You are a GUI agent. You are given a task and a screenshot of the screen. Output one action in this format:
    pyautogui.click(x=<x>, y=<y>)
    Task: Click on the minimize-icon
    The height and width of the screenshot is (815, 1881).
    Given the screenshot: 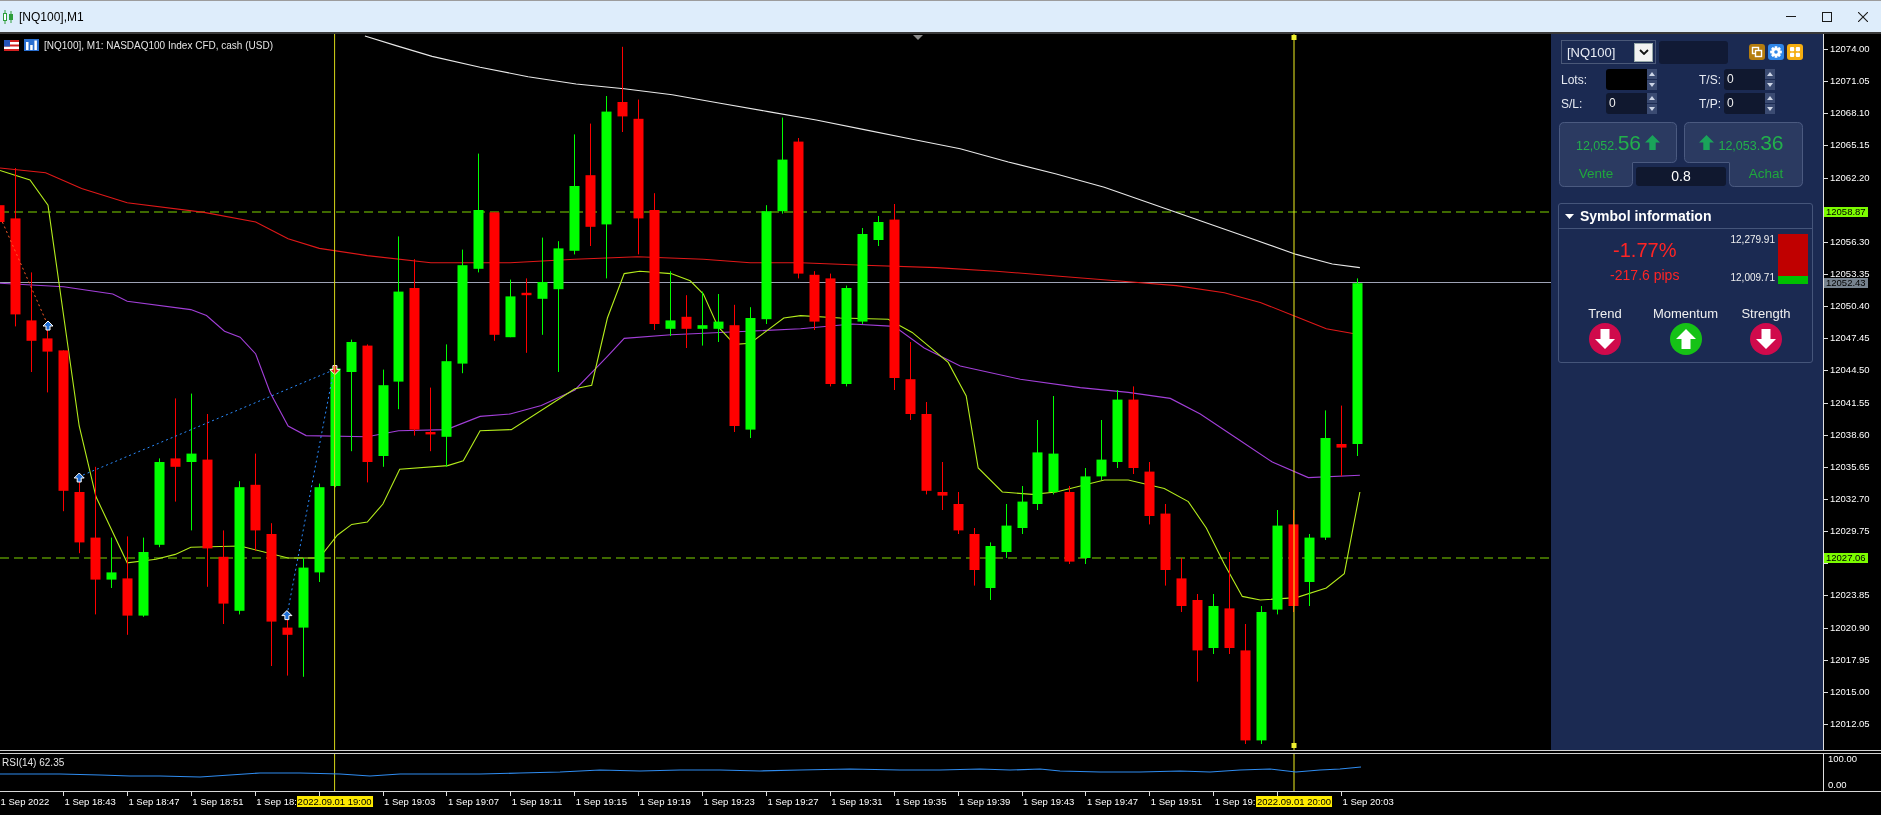 What is the action you would take?
    pyautogui.click(x=1791, y=16)
    